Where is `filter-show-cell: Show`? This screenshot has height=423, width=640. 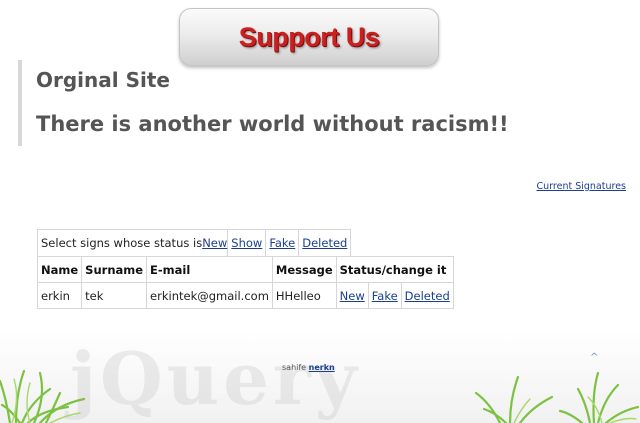 filter-show-cell: Show is located at coordinates (247, 243).